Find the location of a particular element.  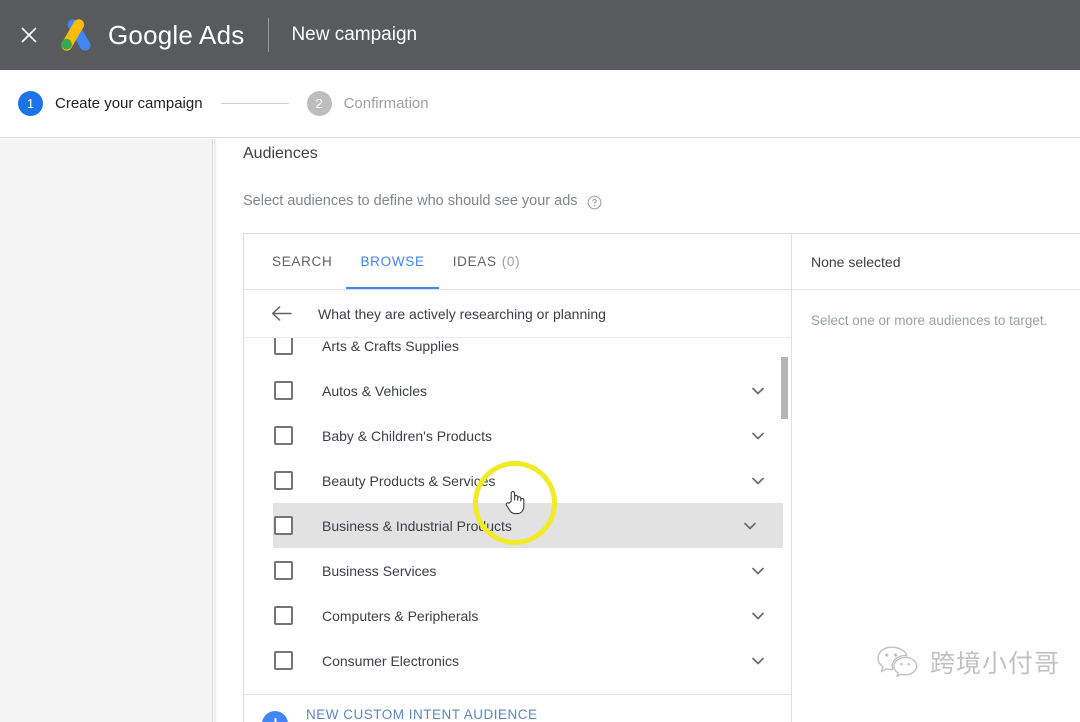

step-connector is located at coordinates (254, 103).